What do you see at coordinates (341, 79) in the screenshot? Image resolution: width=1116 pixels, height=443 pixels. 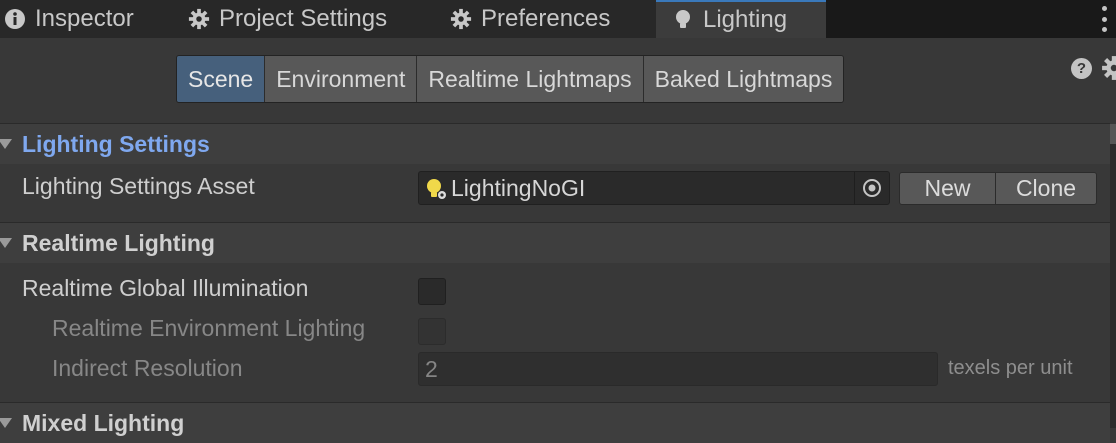 I see `segment-environment: Environment` at bounding box center [341, 79].